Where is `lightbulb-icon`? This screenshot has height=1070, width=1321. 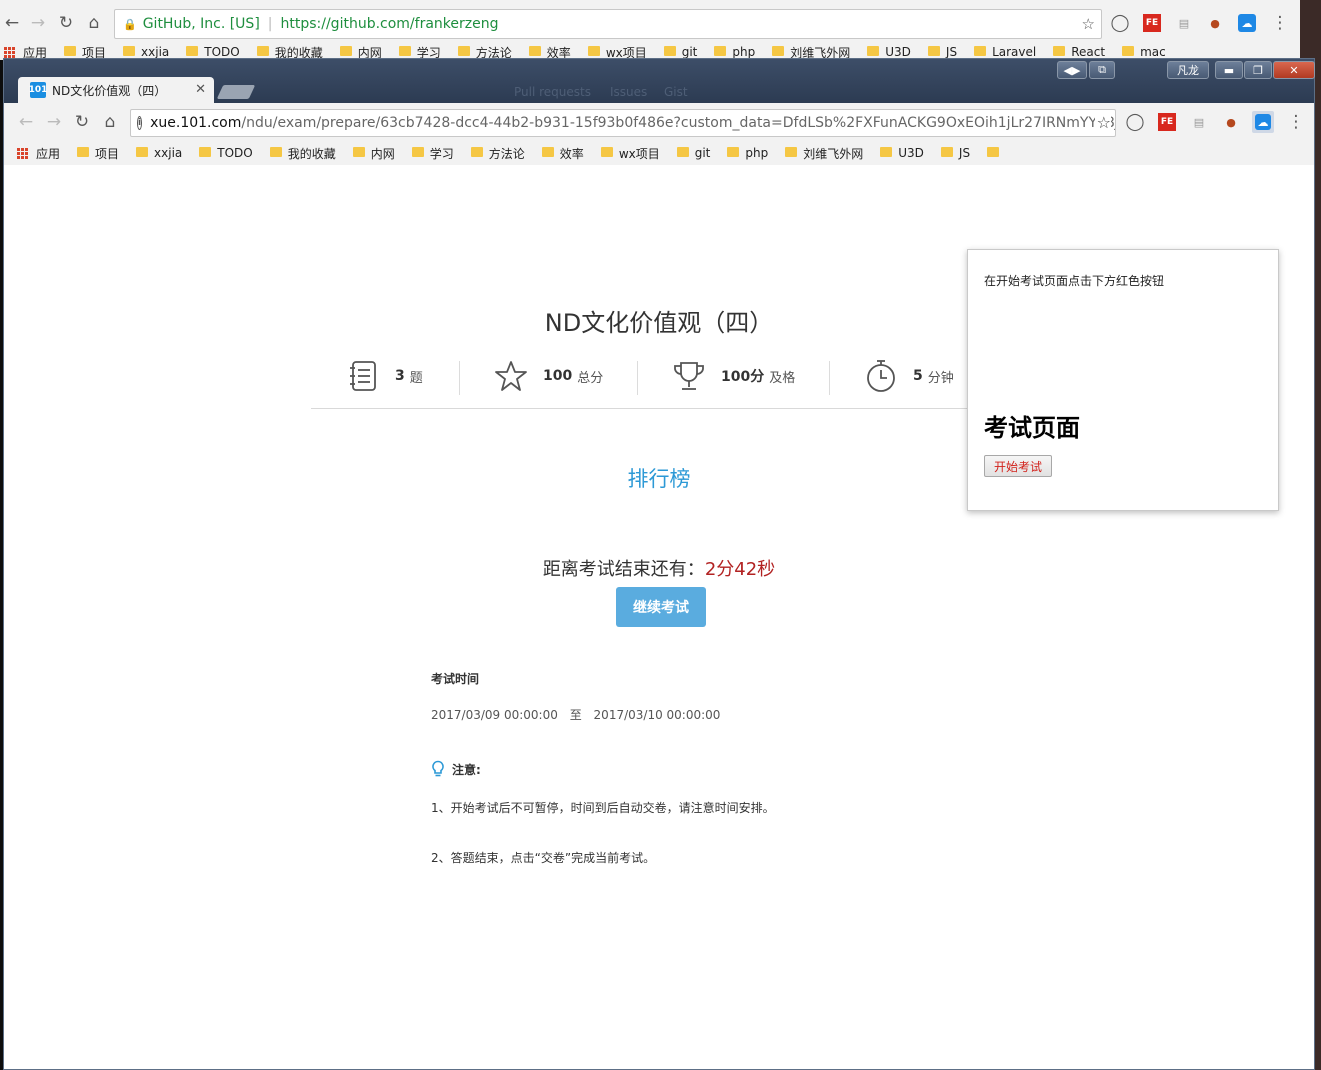 lightbulb-icon is located at coordinates (438, 768).